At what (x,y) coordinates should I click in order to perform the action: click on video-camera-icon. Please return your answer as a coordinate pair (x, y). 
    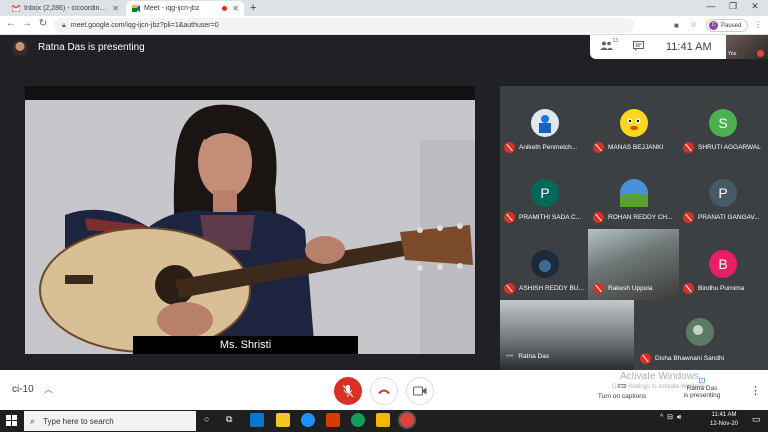
    Looking at the image, I should click on (420, 391).